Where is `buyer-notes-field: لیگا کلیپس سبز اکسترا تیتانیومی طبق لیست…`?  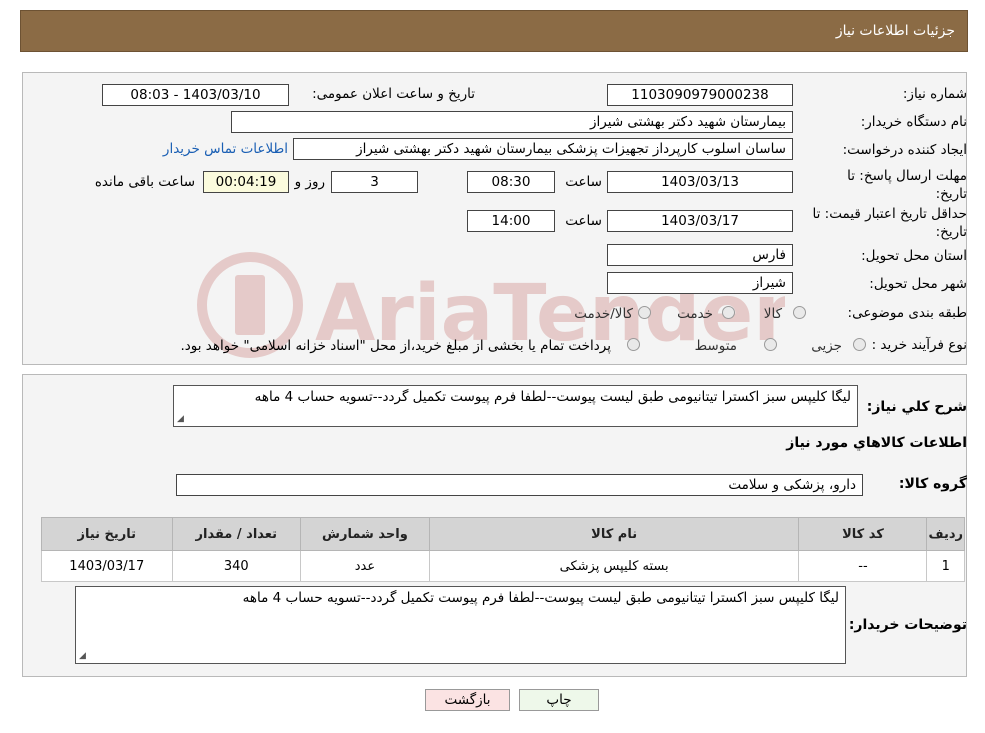
buyer-notes-field: لیگا کلیپس سبز اکسترا تیتانیومی طبق لیست… is located at coordinates (460, 625).